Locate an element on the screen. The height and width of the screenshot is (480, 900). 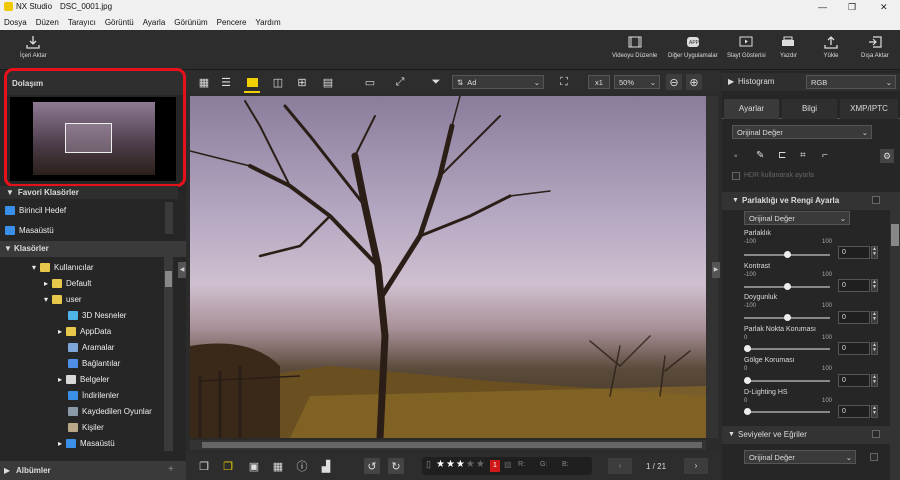
rotate-left-icon: ↺ is located at coordinates (372, 466).